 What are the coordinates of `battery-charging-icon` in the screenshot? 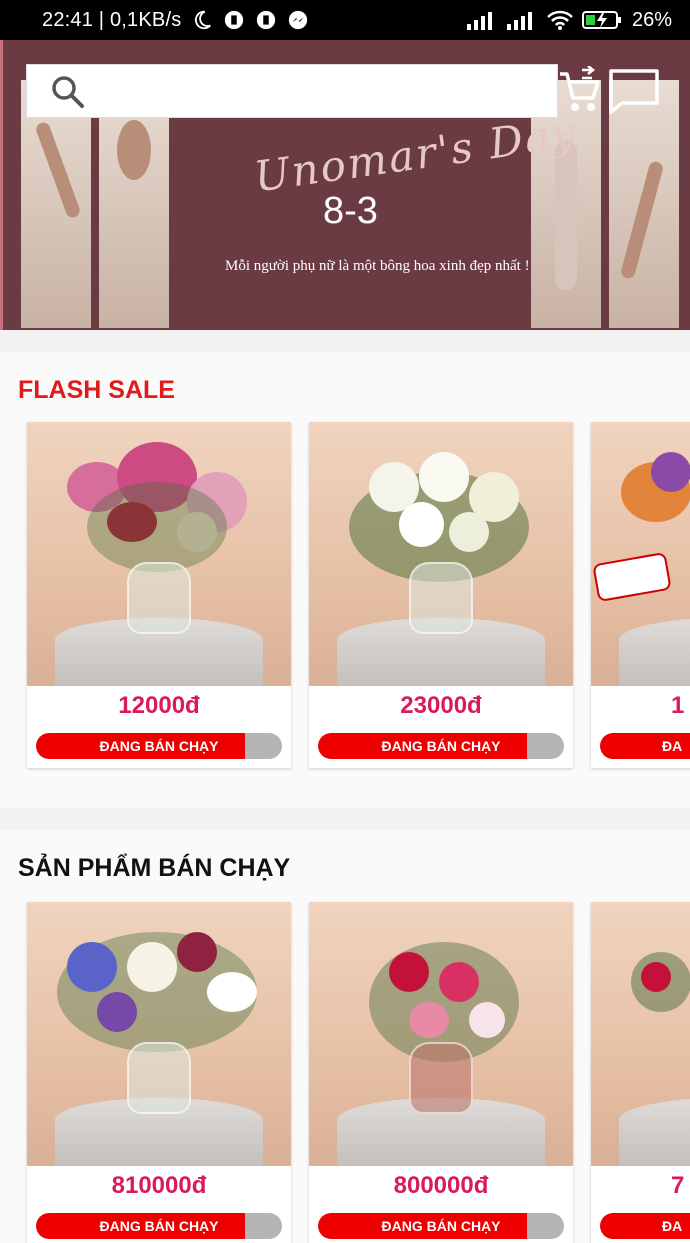 It's located at (601, 20).